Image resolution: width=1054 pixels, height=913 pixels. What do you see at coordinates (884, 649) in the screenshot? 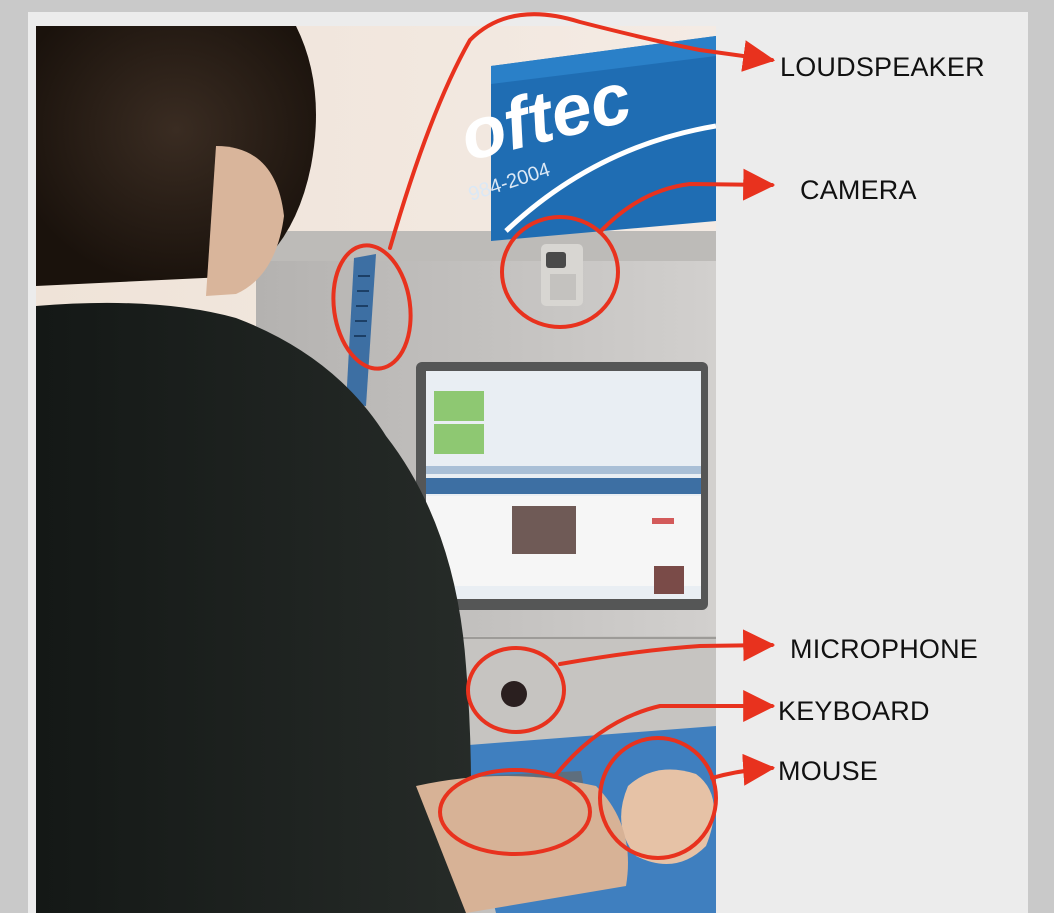
I see `microphone-label: MICROPHONE` at bounding box center [884, 649].